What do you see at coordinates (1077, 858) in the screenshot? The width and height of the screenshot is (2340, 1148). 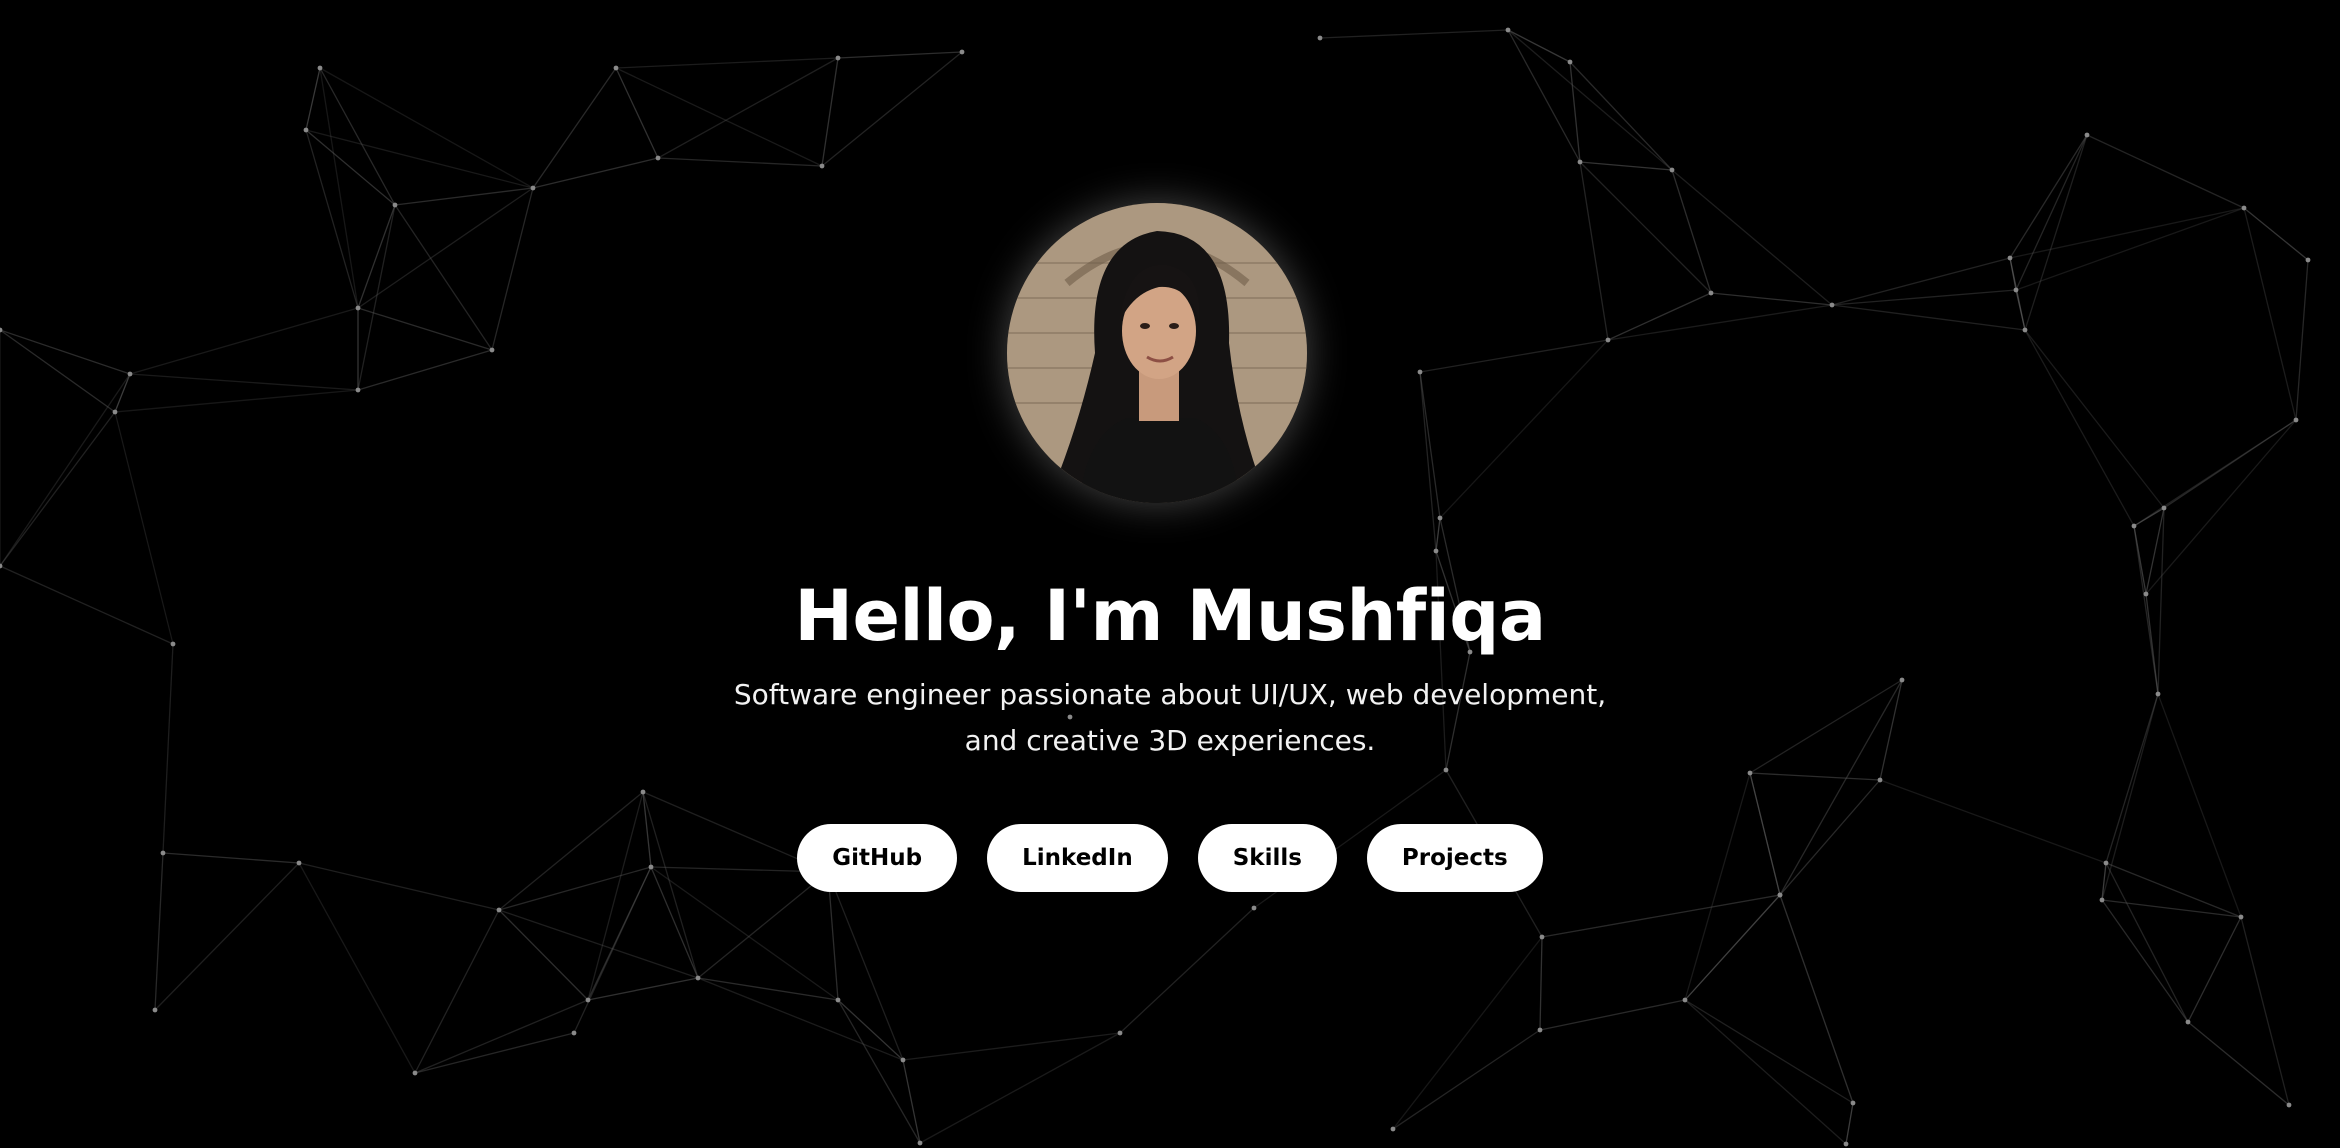 I see `linkedin-button: LinkedIn` at bounding box center [1077, 858].